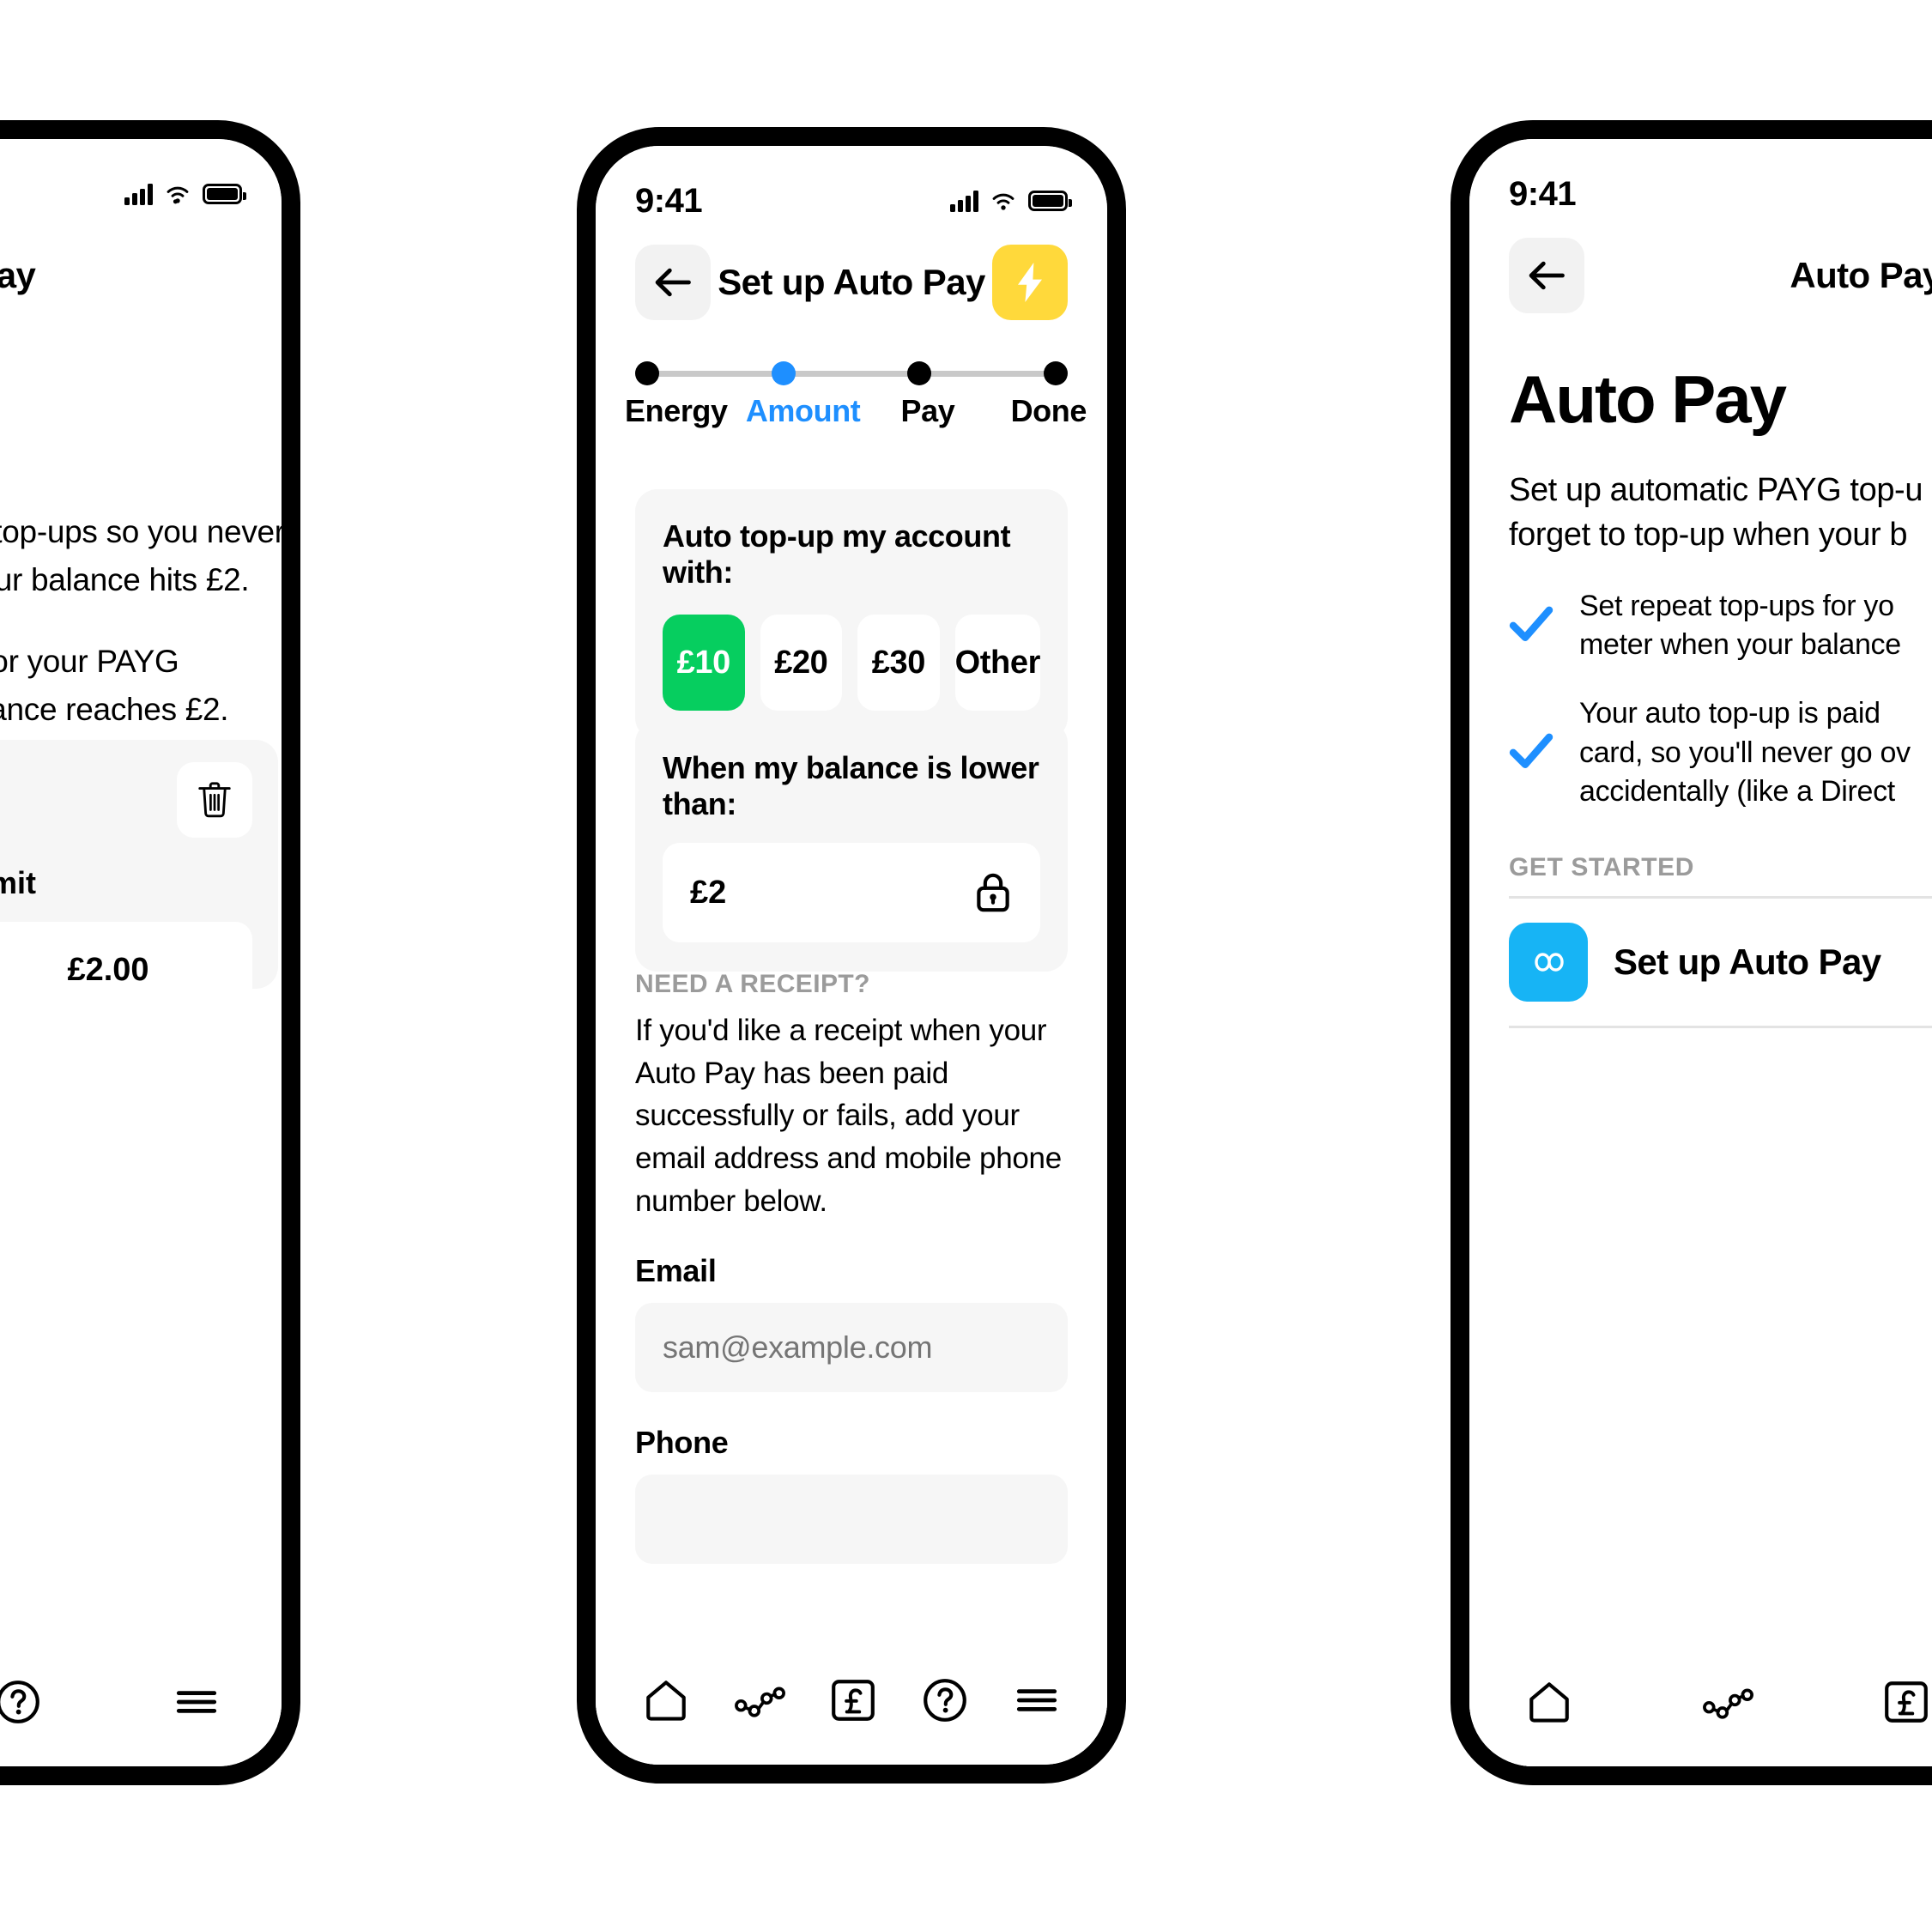 This screenshot has width=1932, height=1932. What do you see at coordinates (1721, 962) in the screenshot?
I see `set-up-auto-pay-row: Set up Auto Pay` at bounding box center [1721, 962].